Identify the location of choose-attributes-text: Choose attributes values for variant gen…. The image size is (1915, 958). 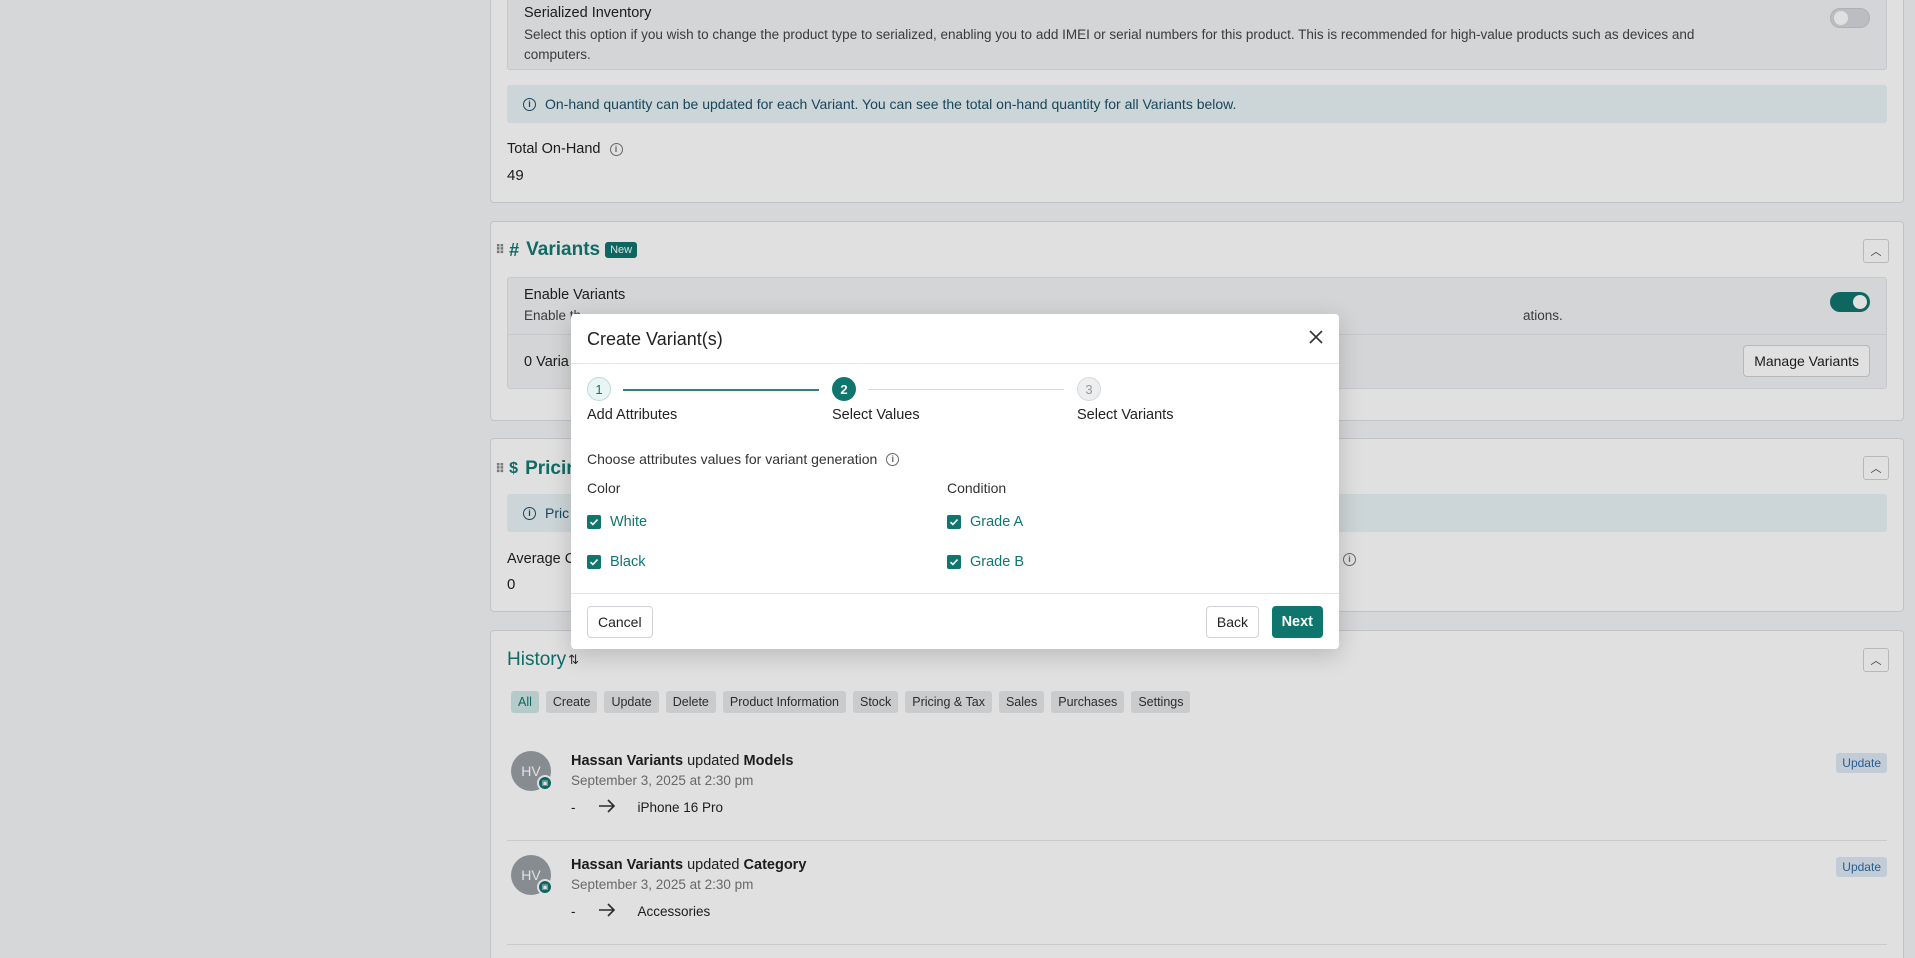
(732, 459).